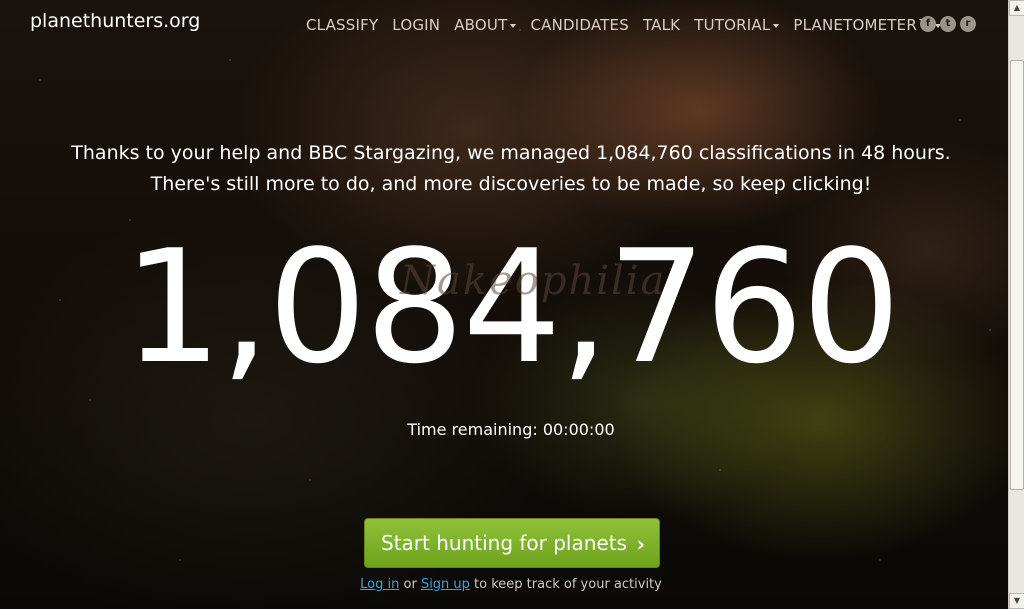  Describe the element at coordinates (115, 21) in the screenshot. I see `site-logo-link: planethunters.org` at that location.